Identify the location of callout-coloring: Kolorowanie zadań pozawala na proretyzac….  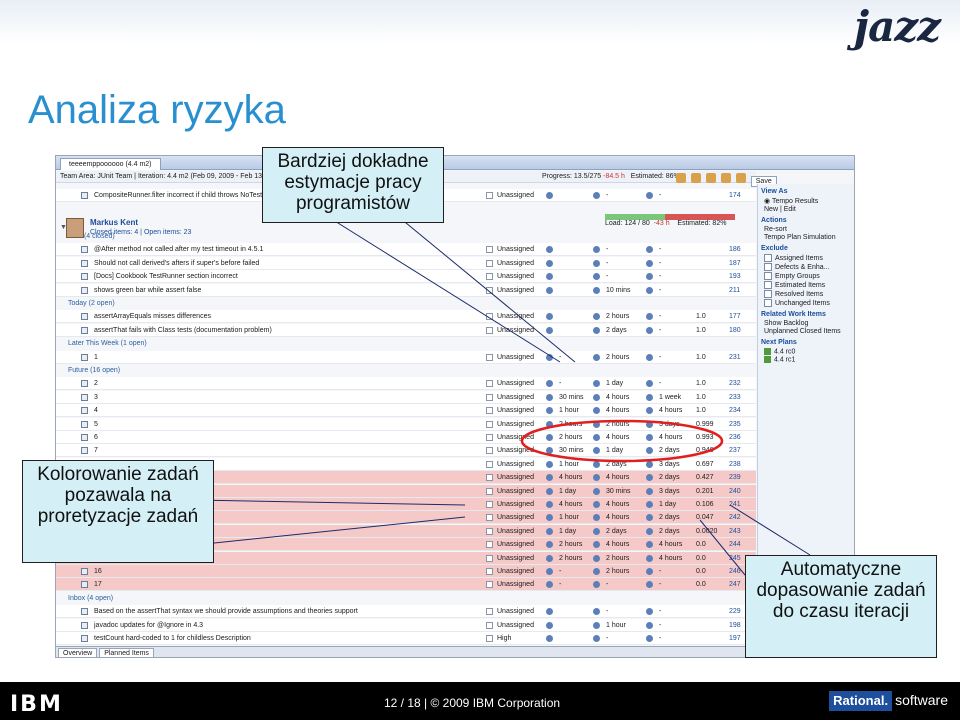
(118, 511).